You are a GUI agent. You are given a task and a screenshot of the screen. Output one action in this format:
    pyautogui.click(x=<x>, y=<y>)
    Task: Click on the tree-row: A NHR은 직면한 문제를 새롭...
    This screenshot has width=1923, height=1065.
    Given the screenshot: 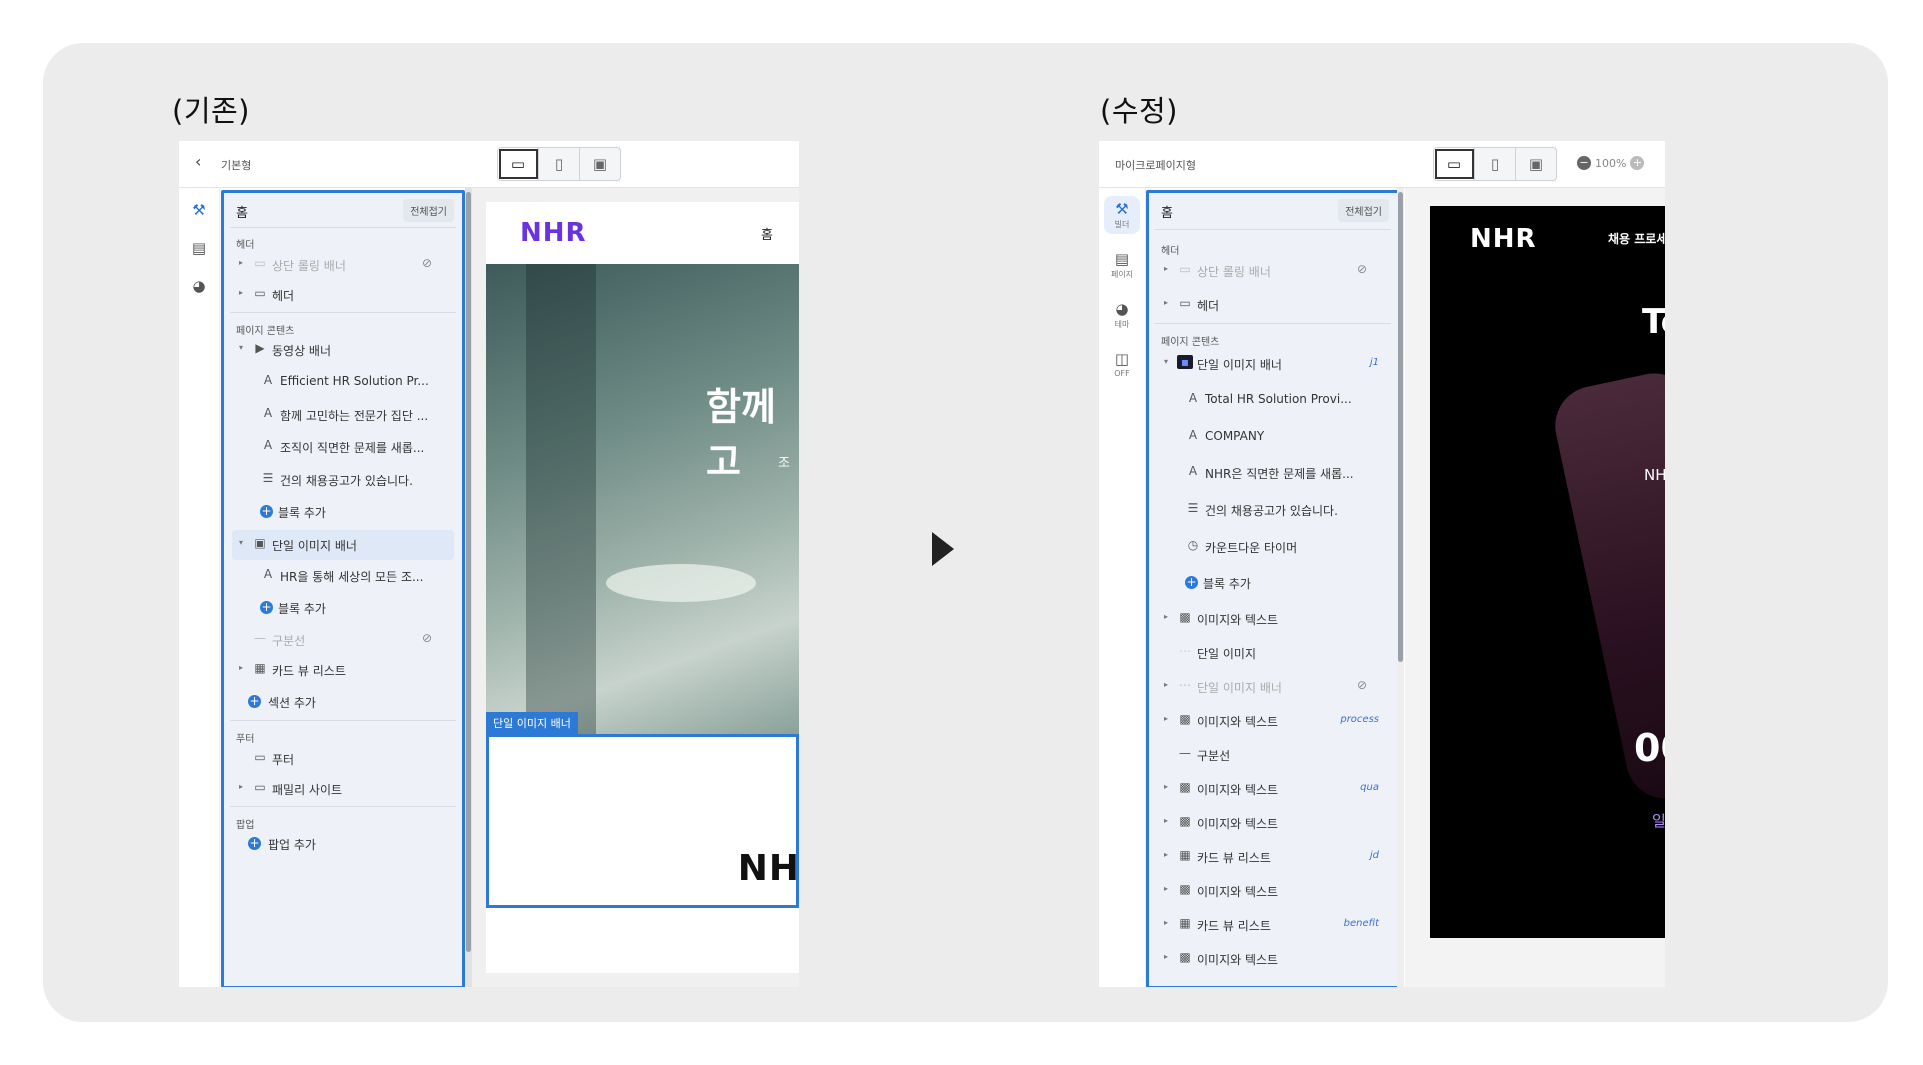 What is the action you would take?
    pyautogui.click(x=1273, y=473)
    